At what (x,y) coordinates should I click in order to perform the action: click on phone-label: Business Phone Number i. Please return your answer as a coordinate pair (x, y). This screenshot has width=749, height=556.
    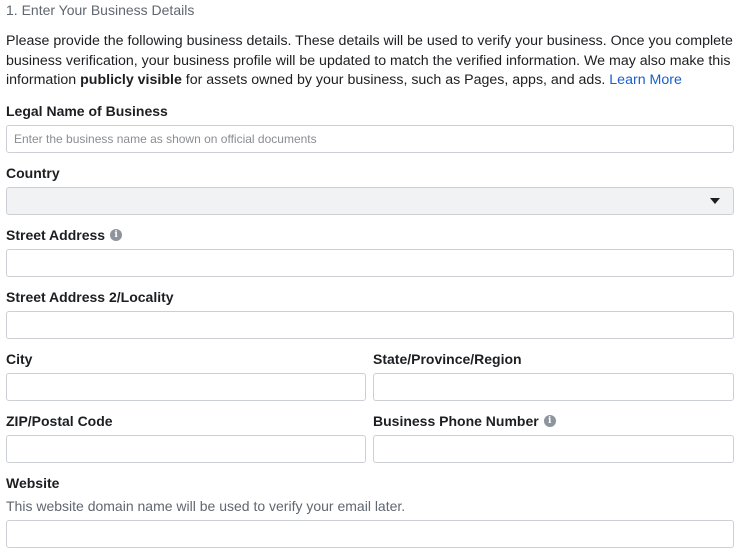
    Looking at the image, I should click on (464, 421).